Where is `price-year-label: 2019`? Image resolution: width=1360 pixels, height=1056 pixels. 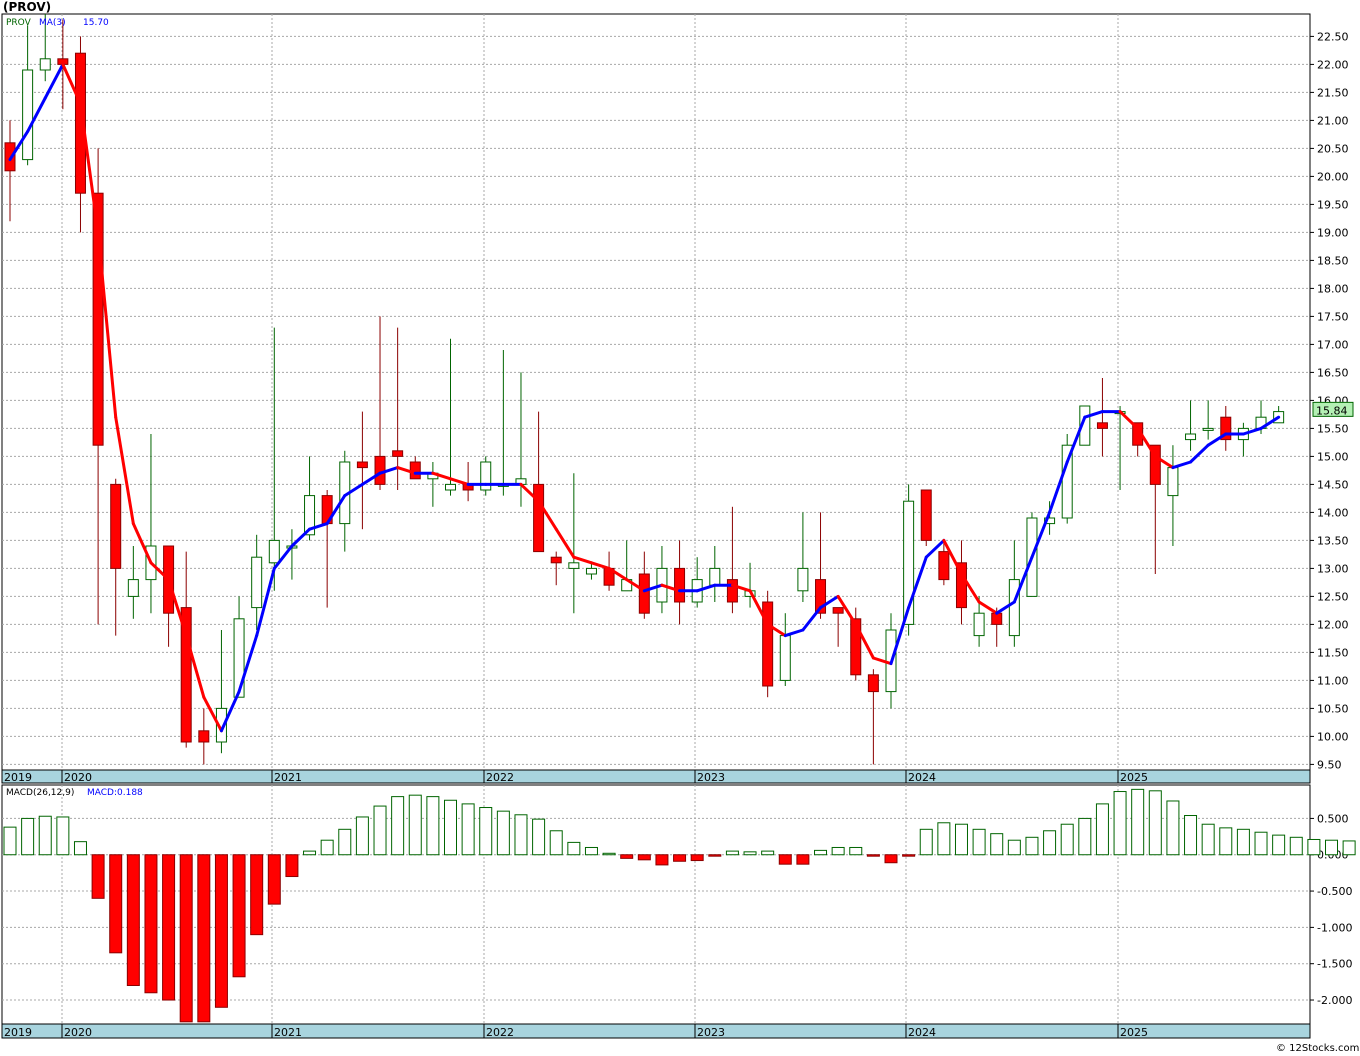
price-year-label: 2019 is located at coordinates (18, 777).